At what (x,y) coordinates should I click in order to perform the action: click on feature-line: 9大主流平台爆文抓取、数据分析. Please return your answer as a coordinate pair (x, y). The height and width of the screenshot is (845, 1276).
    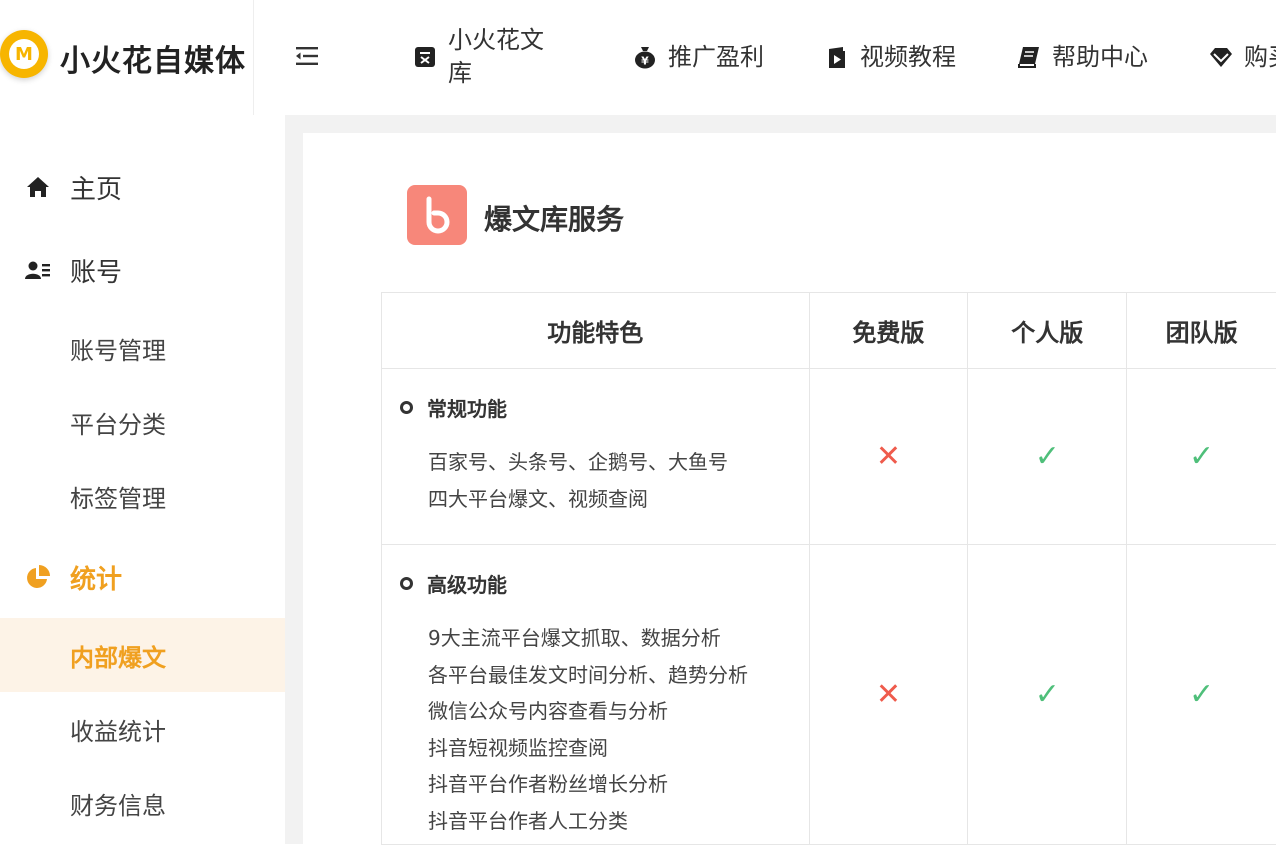
    Looking at the image, I should click on (574, 638).